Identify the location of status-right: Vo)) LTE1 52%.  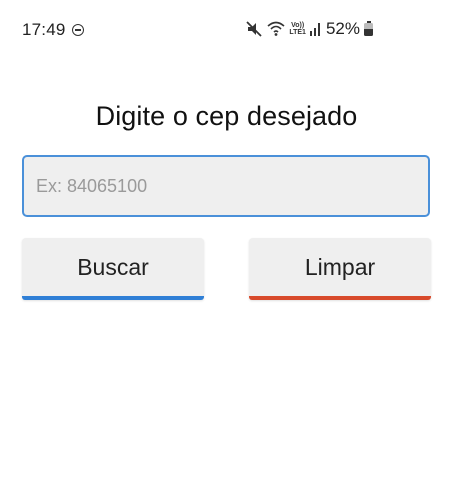
(309, 29).